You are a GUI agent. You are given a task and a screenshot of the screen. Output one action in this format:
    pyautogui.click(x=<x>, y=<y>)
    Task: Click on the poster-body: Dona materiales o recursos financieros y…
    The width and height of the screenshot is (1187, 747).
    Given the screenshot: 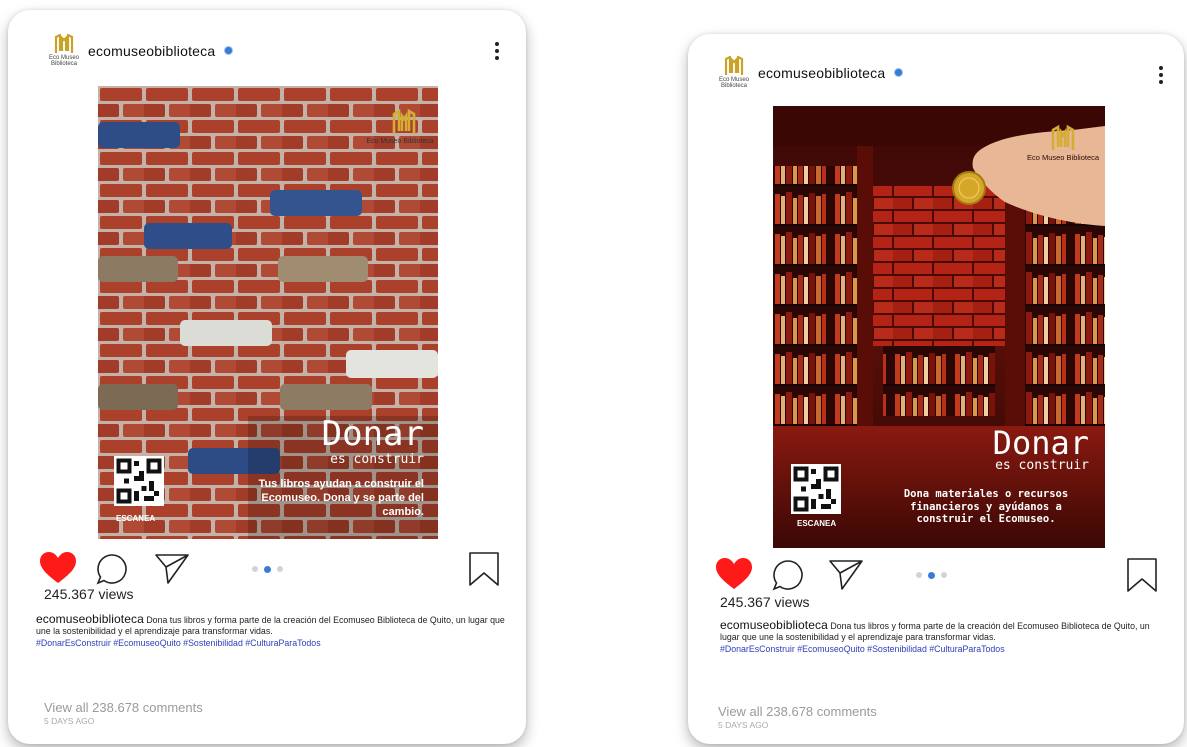 What is the action you would take?
    pyautogui.click(x=986, y=506)
    